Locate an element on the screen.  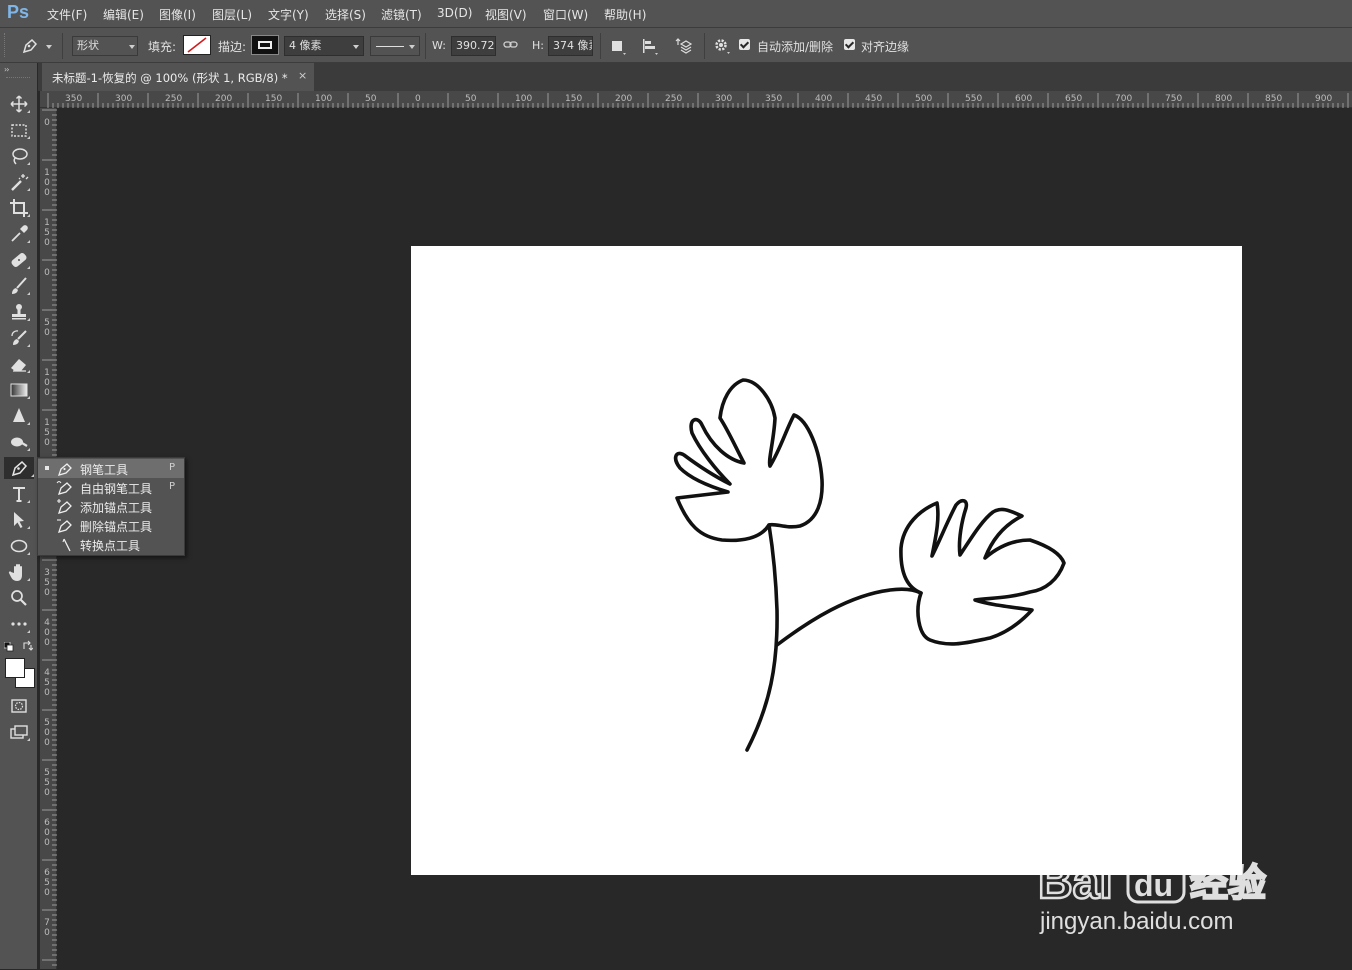
geometry-options-button is located at coordinates (722, 46).